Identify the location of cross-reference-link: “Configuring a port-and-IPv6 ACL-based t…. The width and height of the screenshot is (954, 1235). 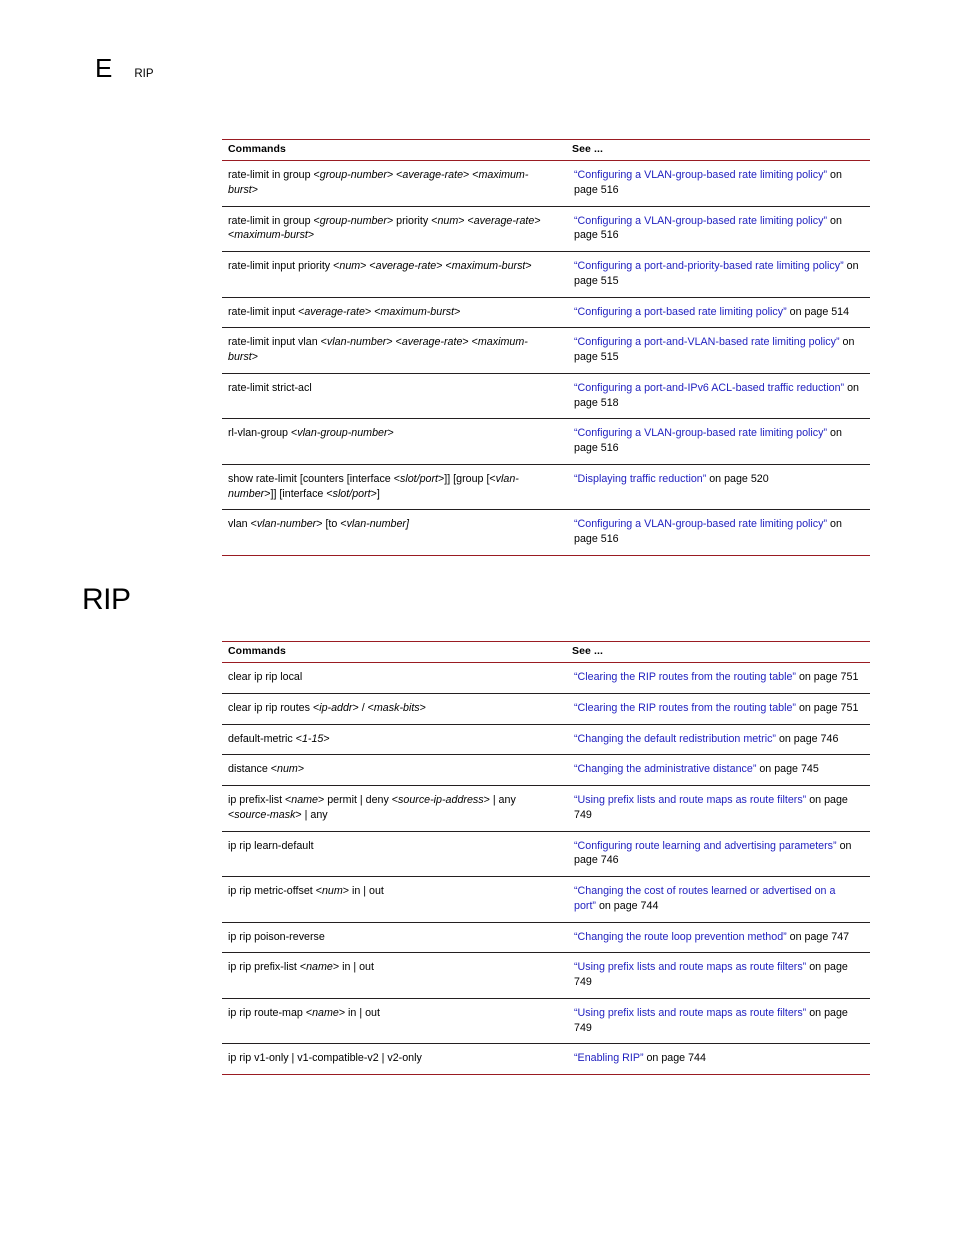
(709, 388).